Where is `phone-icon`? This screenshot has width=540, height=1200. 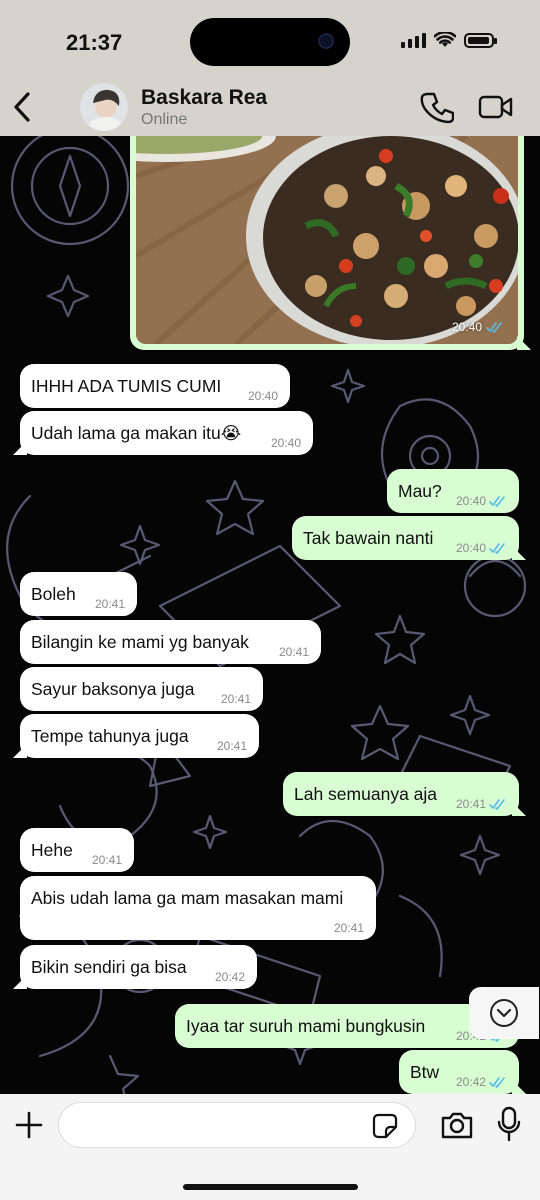
phone-icon is located at coordinates (437, 107).